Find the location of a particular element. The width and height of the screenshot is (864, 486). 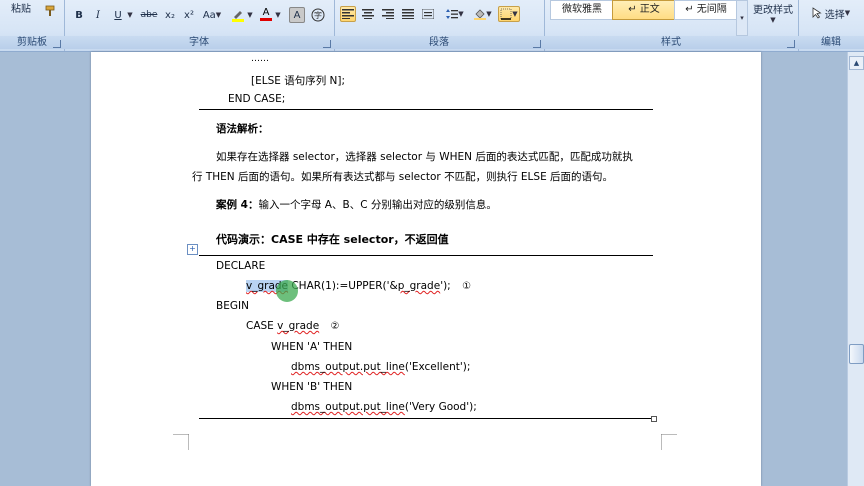

underline-button: U is located at coordinates (118, 15).